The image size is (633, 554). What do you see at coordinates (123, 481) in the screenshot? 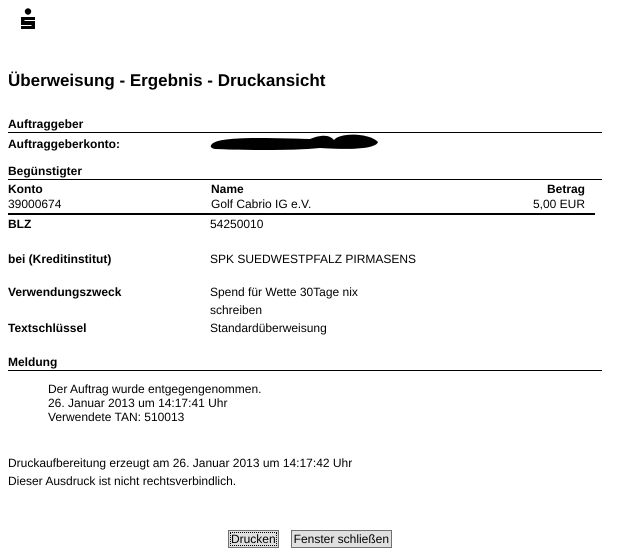
I see `footer-note: Dieser Ausdruck ist nicht rechtsverbindlich.` at bounding box center [123, 481].